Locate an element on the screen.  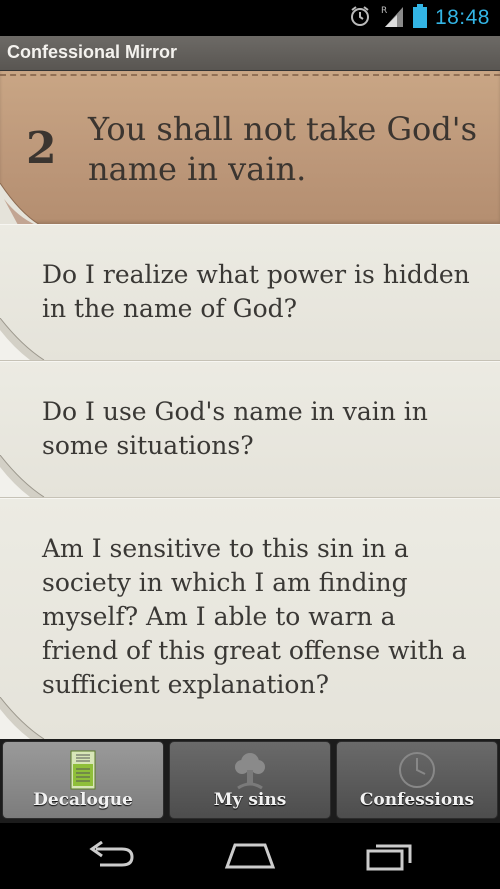
app-title: Confessional Mirror is located at coordinates (92, 52).